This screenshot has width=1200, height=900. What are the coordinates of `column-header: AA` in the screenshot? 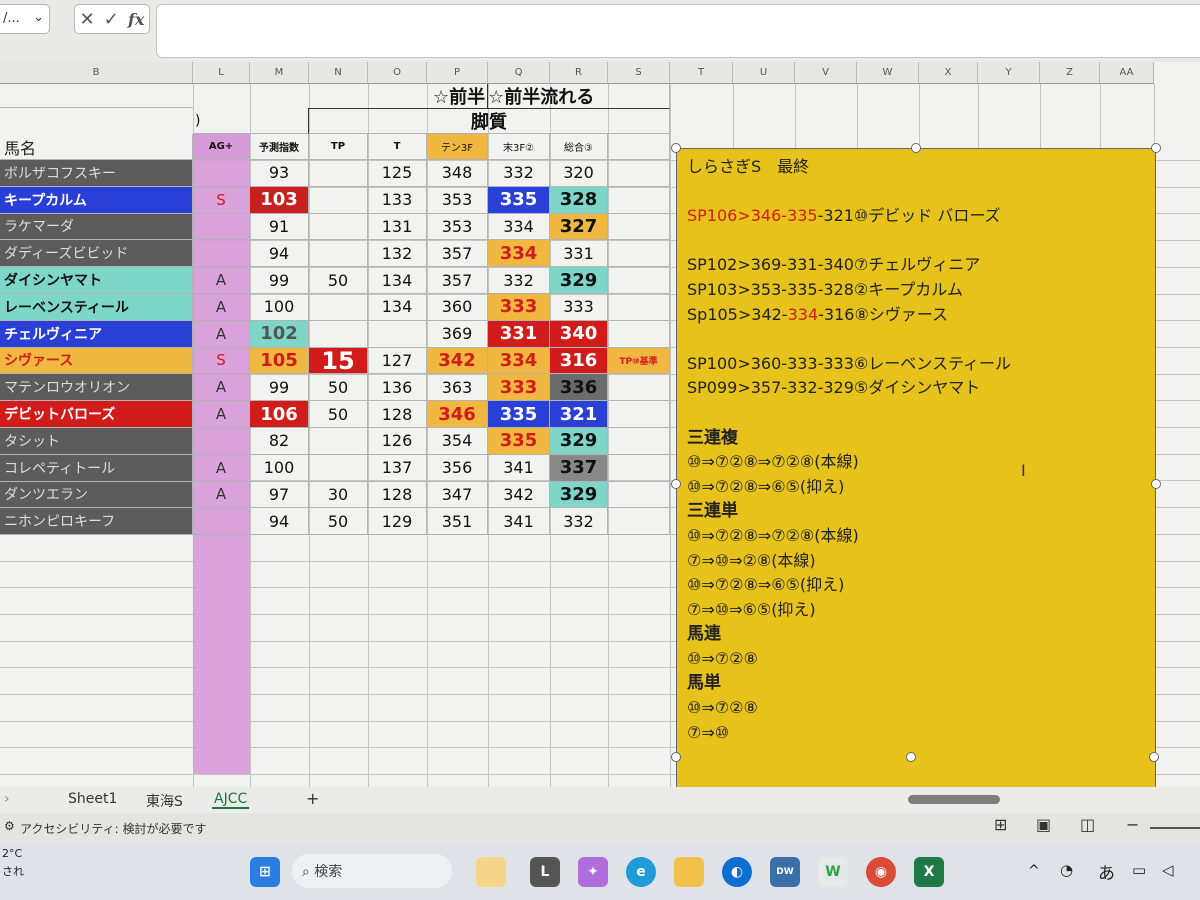 It's located at (1127, 73).